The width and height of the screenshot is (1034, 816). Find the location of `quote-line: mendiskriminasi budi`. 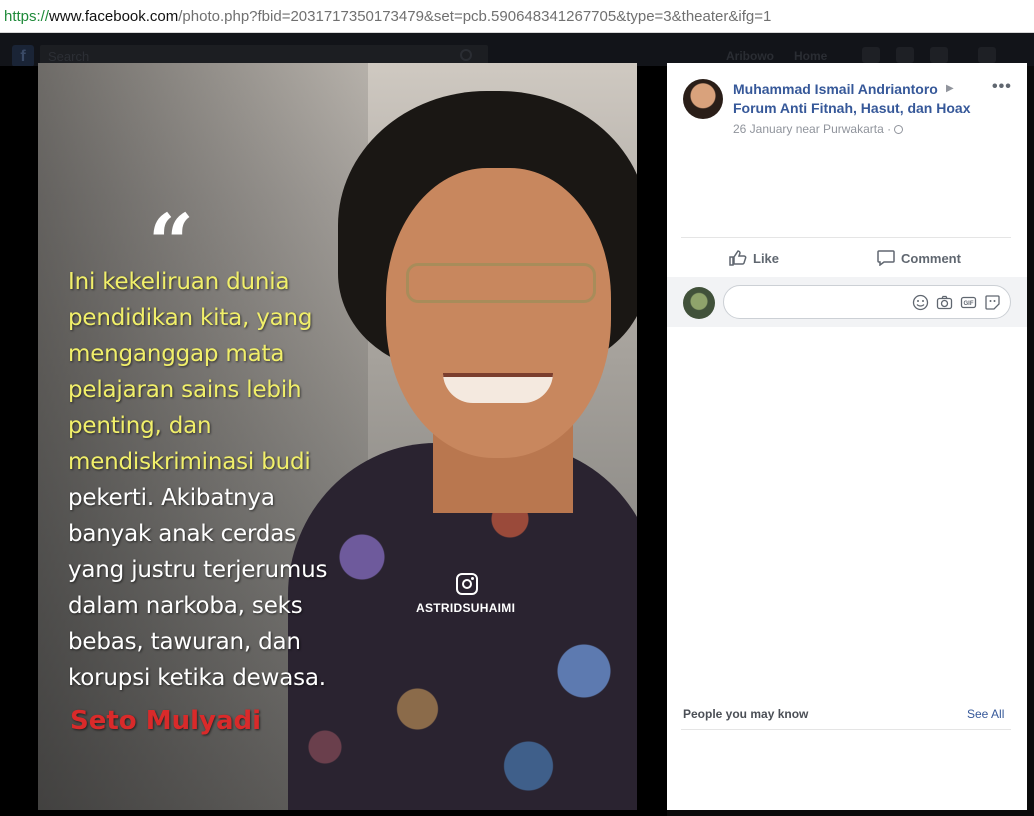

quote-line: mendiskriminasi budi is located at coordinates (189, 462).